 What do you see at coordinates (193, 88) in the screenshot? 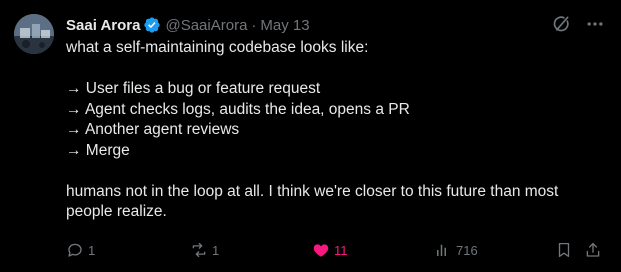
I see `tweet-step: → User files a bug or feature request` at bounding box center [193, 88].